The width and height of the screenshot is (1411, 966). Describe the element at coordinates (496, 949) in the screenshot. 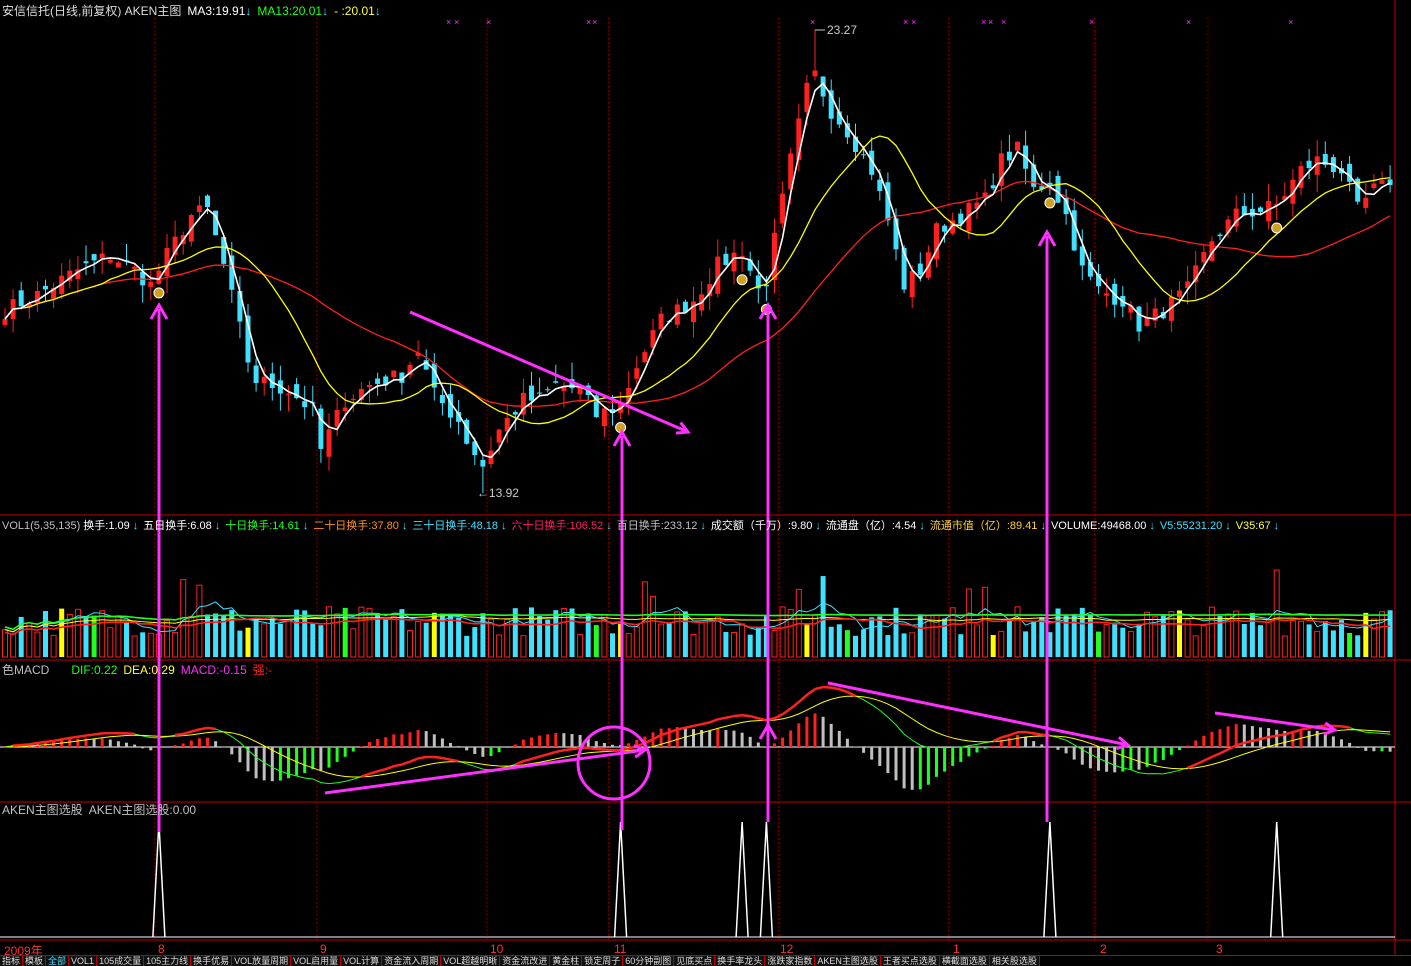

I see `x-axis-label: 10` at that location.